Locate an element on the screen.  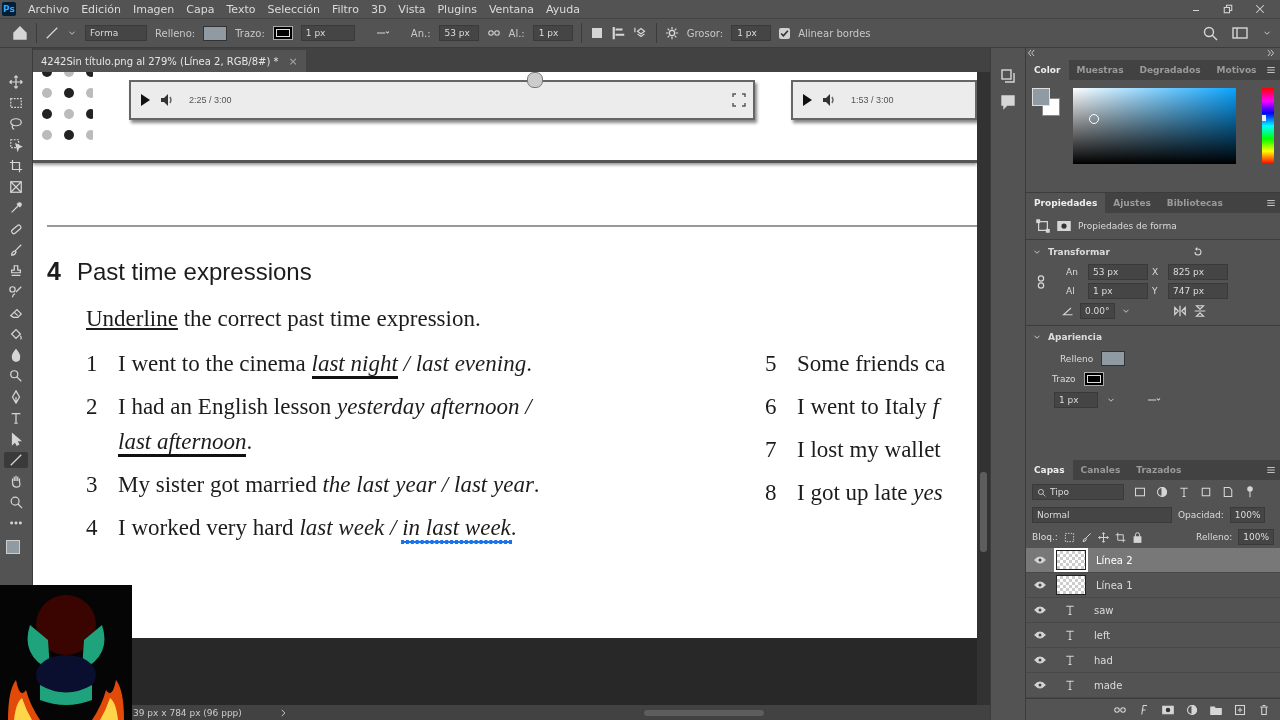
crop-icon is located at coordinates (1120, 537).